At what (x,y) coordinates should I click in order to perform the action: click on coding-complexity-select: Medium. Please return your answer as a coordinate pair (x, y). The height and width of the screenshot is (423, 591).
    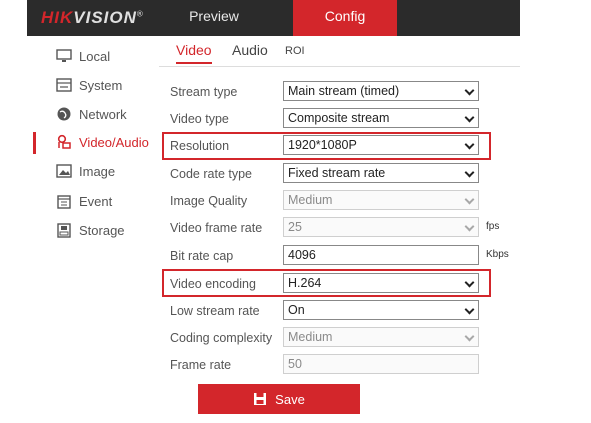
    Looking at the image, I should click on (381, 337).